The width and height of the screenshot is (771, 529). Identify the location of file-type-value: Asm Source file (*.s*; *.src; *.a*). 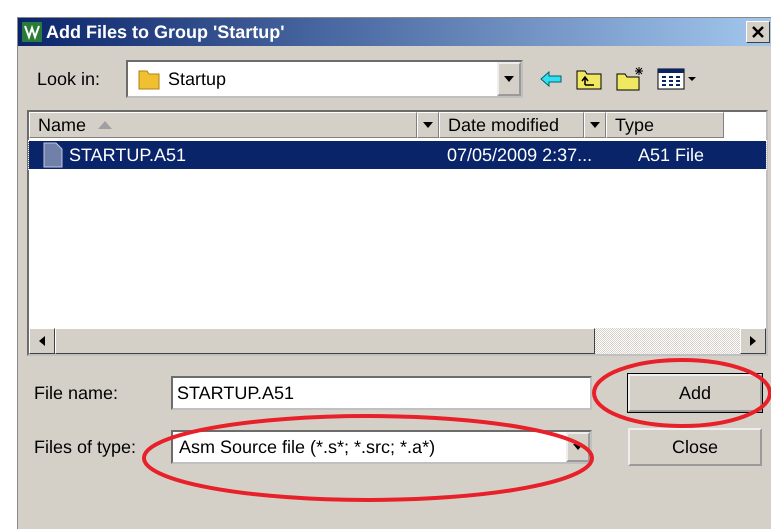
(307, 447).